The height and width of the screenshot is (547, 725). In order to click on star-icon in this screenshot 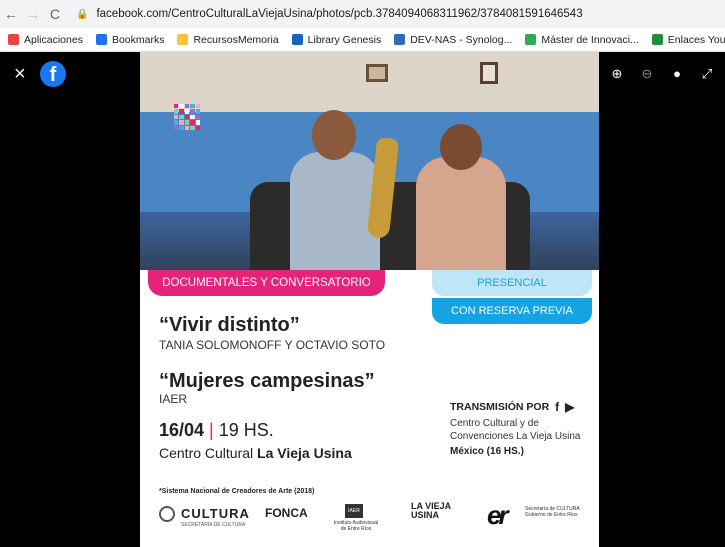, I will do `click(101, 39)`.